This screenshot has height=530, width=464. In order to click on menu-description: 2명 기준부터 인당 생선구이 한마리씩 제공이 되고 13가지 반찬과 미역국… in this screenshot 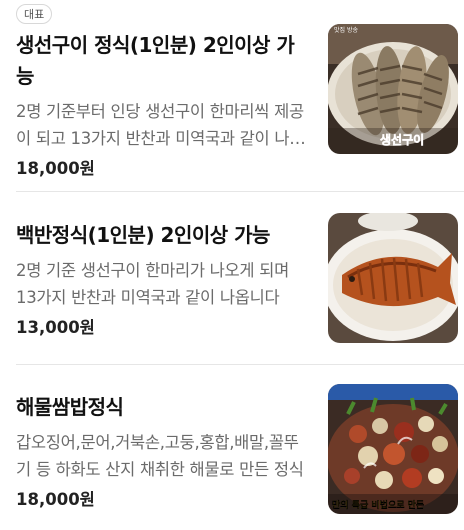, I will do `click(160, 125)`.